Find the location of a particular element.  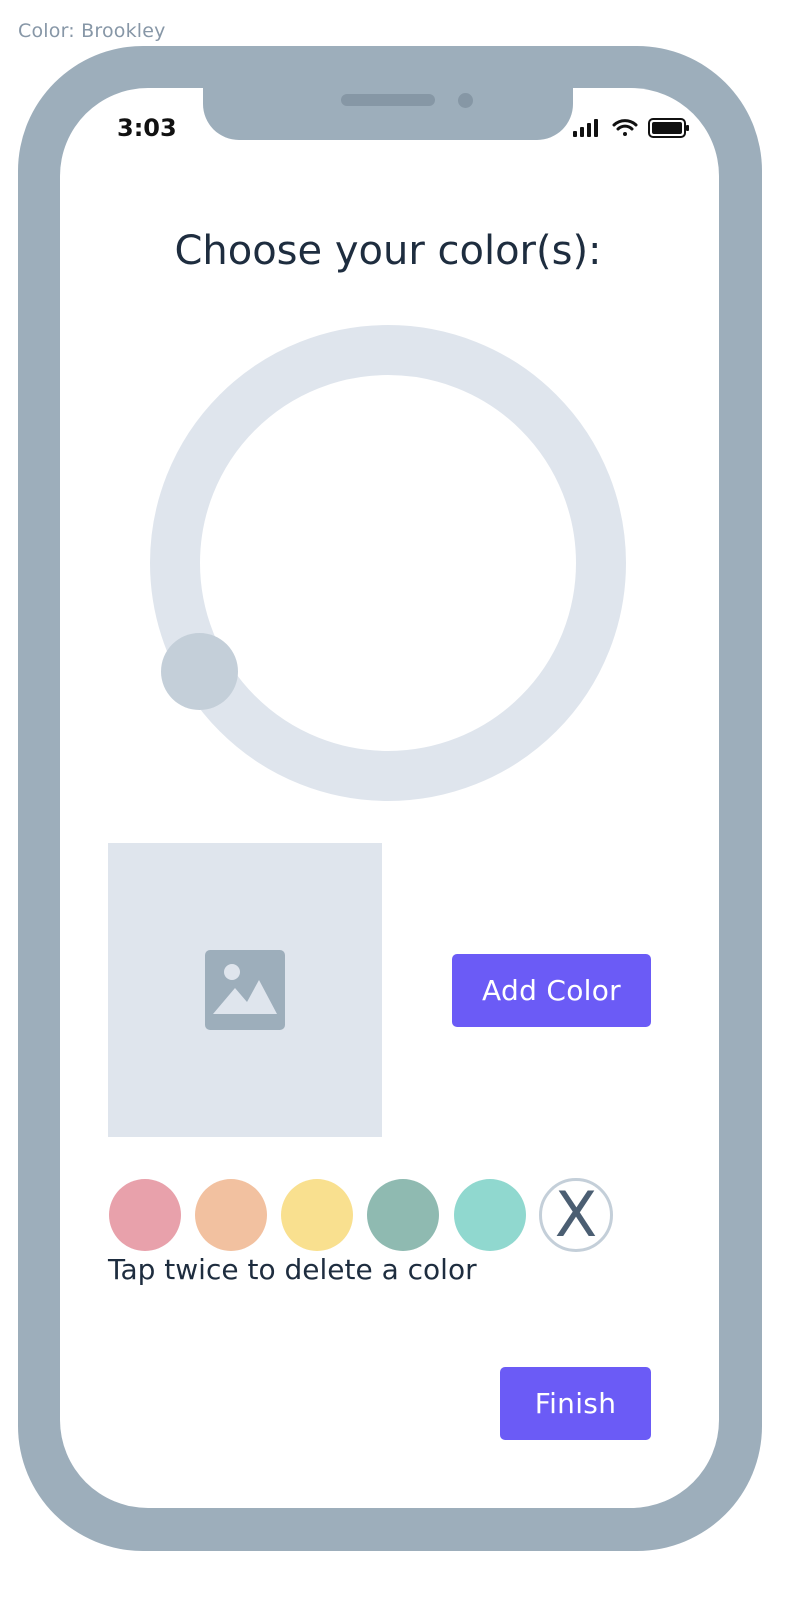

color-swatch-pink is located at coordinates (145, 1215).